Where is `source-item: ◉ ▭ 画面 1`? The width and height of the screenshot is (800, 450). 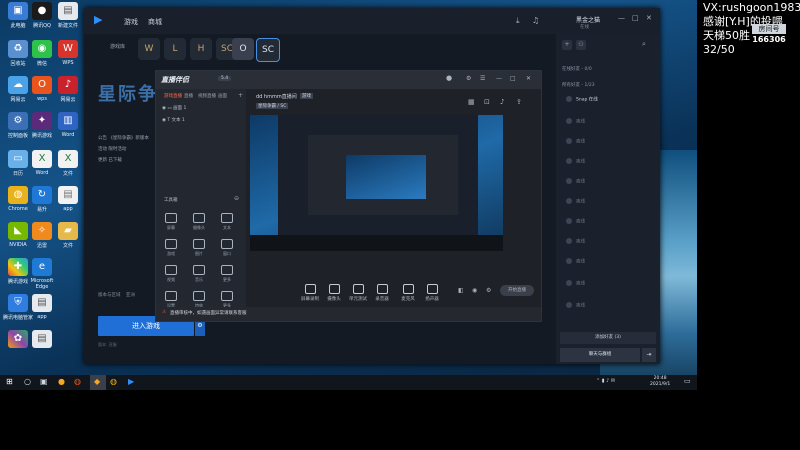 source-item: ◉ ▭ 画面 1 is located at coordinates (174, 108).